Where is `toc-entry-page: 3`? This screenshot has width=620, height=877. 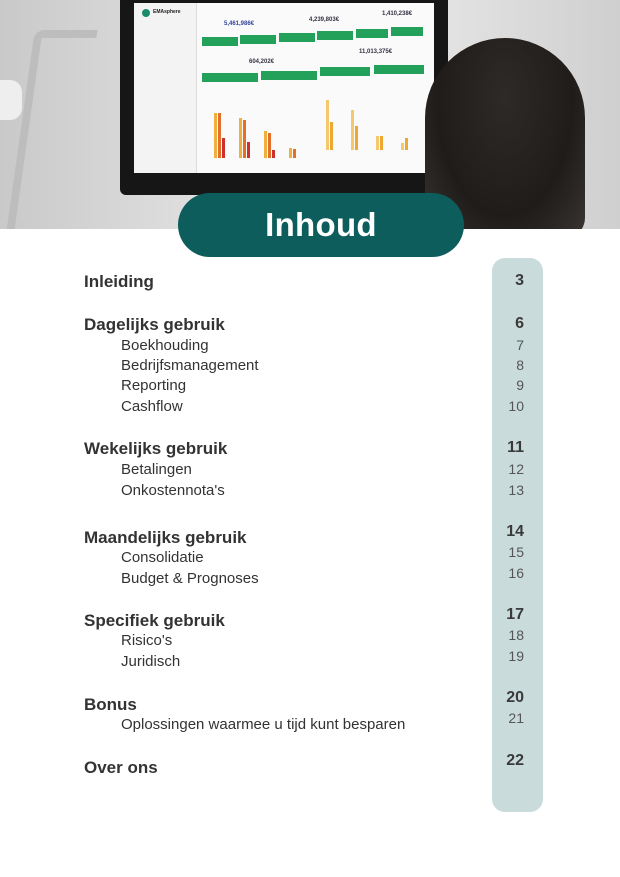 toc-entry-page: 3 is located at coordinates (519, 280).